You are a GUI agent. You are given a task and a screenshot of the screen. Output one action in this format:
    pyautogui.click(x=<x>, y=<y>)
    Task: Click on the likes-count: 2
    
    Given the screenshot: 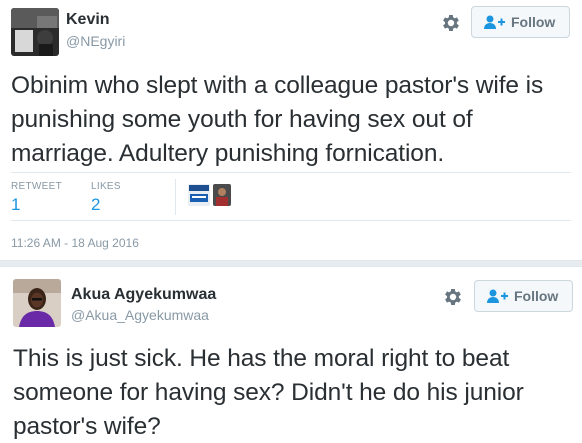 What is the action you would take?
    pyautogui.click(x=106, y=205)
    